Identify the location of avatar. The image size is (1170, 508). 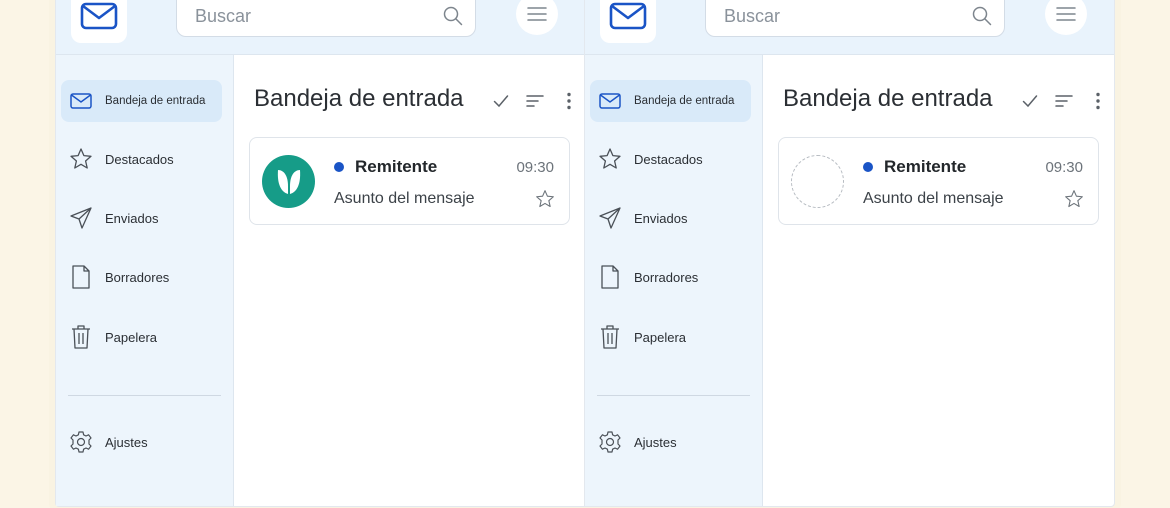
(288, 181).